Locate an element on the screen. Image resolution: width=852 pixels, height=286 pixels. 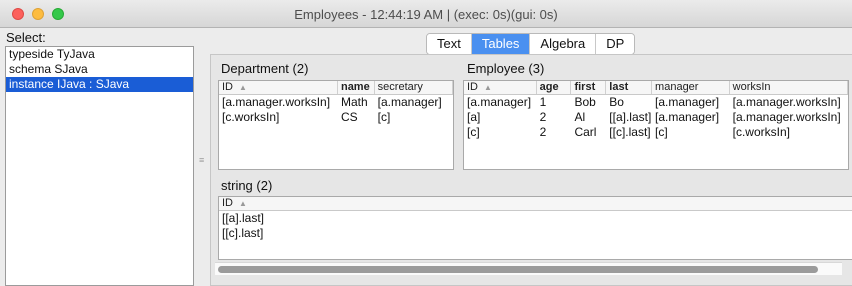
cell-first: Bob is located at coordinates (585, 102).